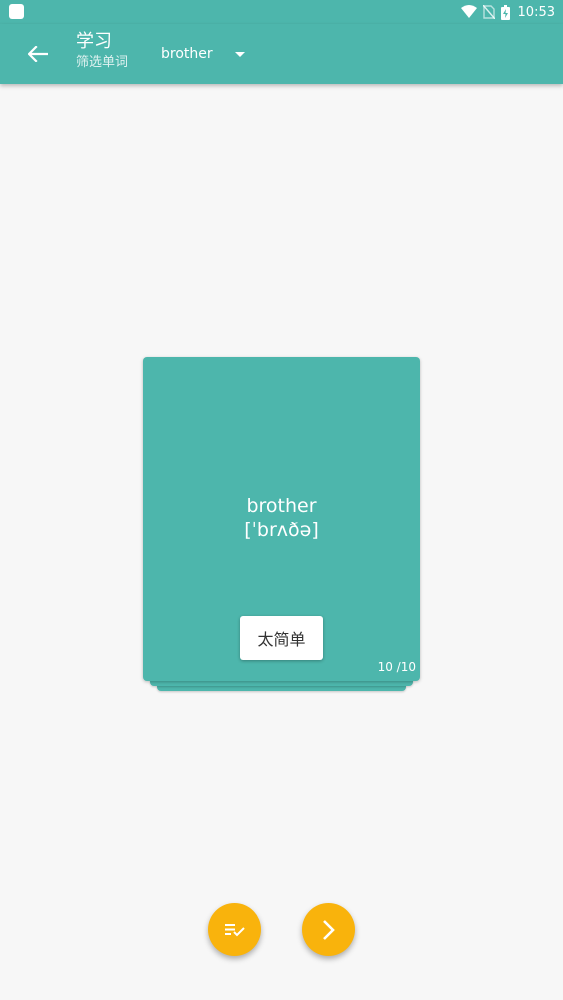  I want to click on word-select-dropdown: brother, so click(203, 54).